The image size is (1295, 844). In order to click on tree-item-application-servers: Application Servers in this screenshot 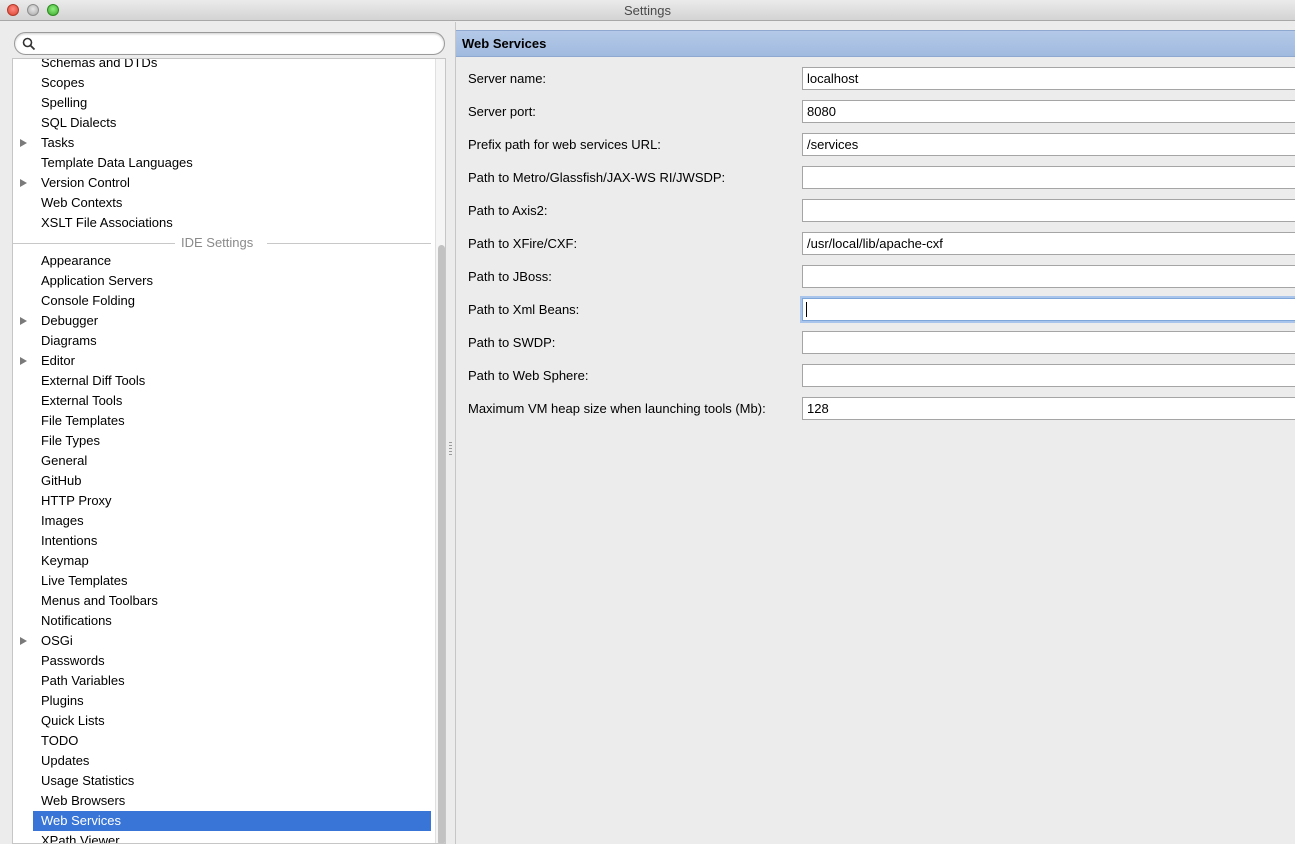, I will do `click(222, 281)`.